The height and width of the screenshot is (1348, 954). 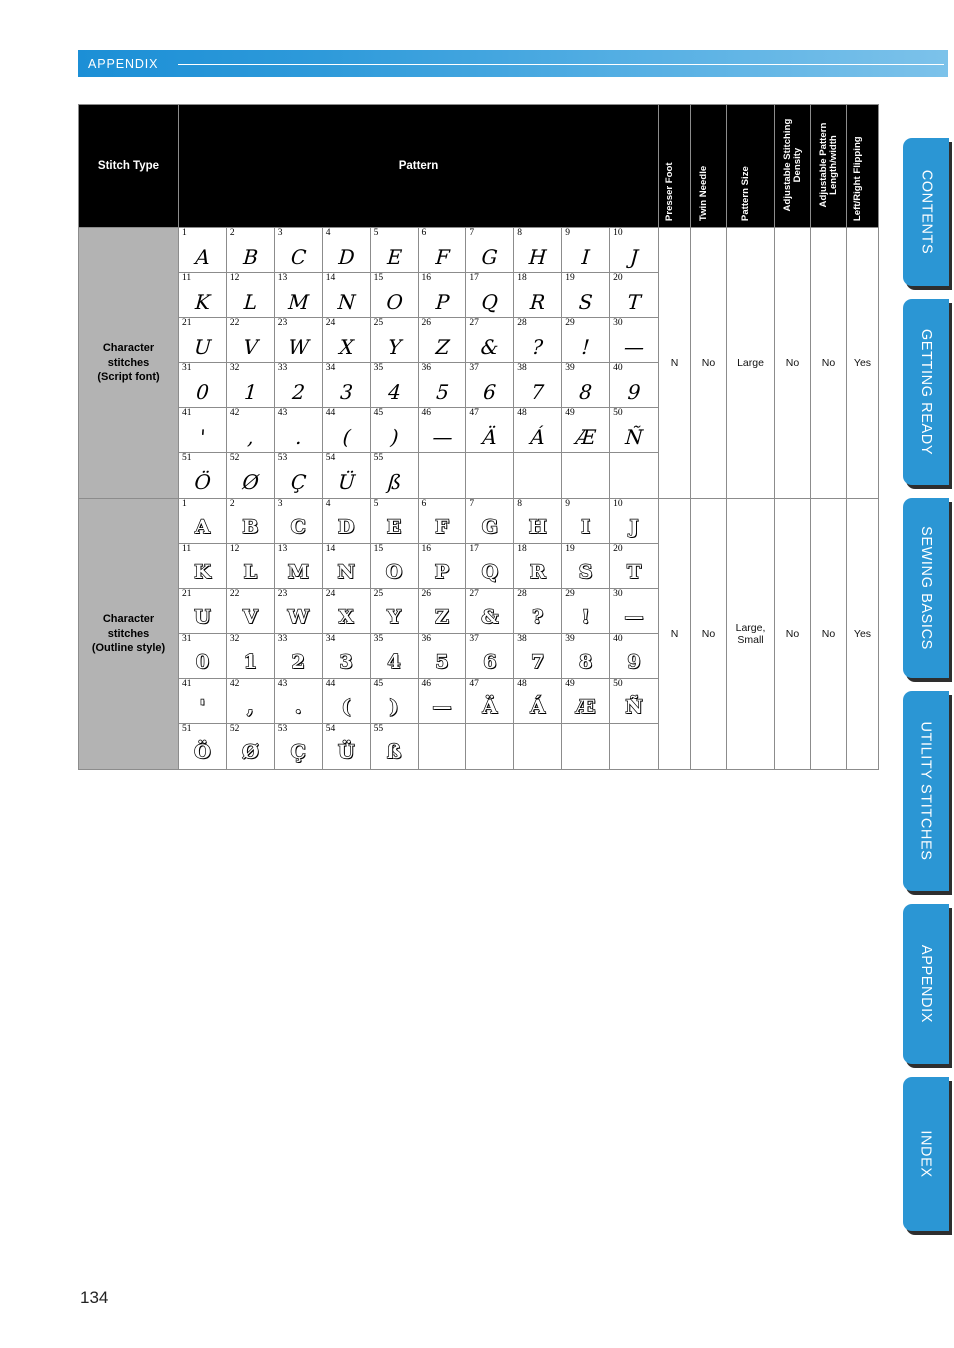 I want to click on value-presser-foot: N, so click(x=674, y=363).